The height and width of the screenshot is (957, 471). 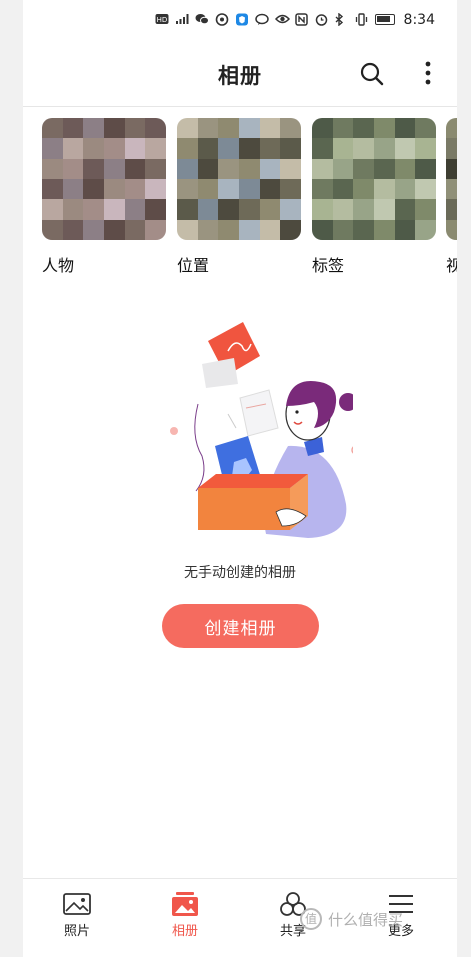 I want to click on category-label: 视, so click(x=451, y=265).